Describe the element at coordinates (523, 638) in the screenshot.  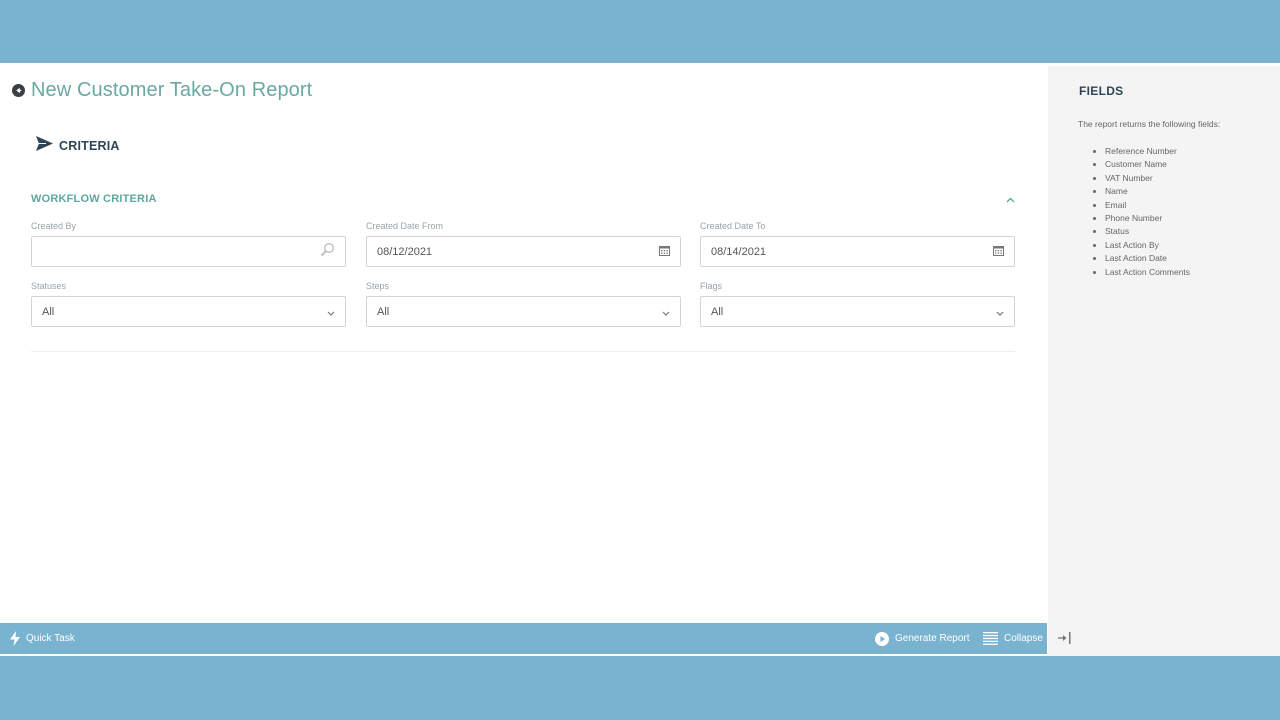
I see `bottom-toolbar: Quick Task Generate Report Collapse` at that location.